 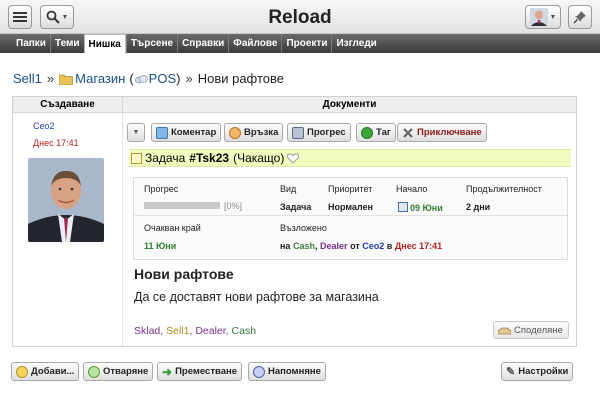 I want to click on breadcrumb-paren-open: (, so click(x=131, y=78).